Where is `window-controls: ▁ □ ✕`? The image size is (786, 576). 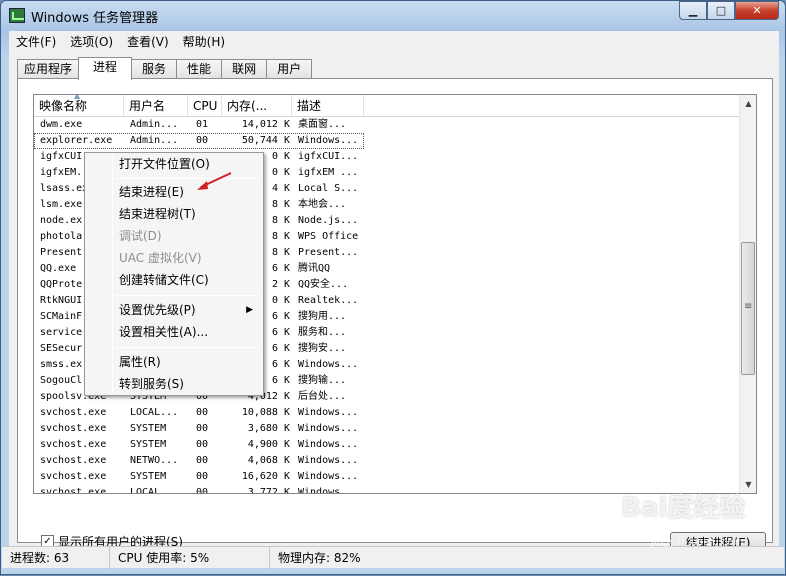
window-controls: ▁ □ ✕ is located at coordinates (729, 10).